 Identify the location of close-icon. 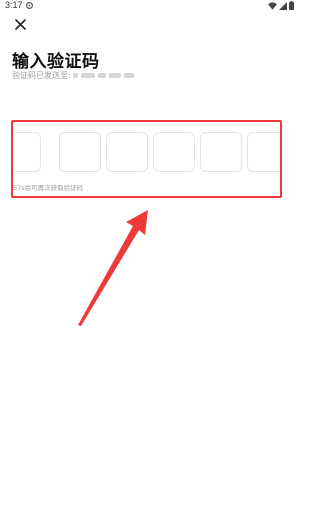
(20, 24).